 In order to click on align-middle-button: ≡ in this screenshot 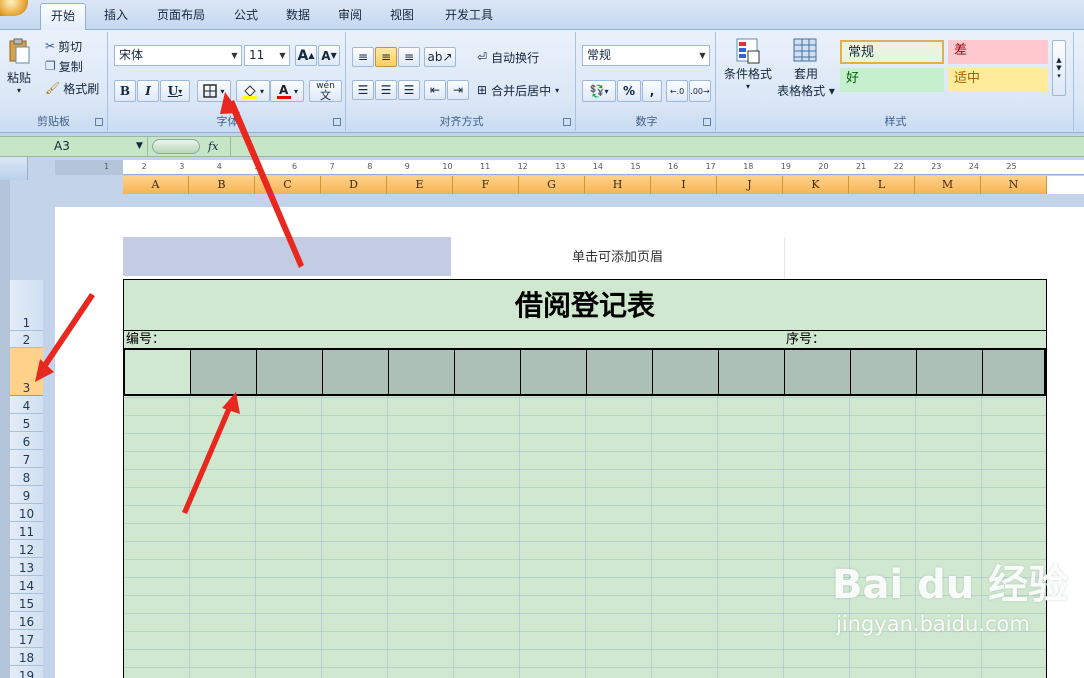, I will do `click(386, 57)`.